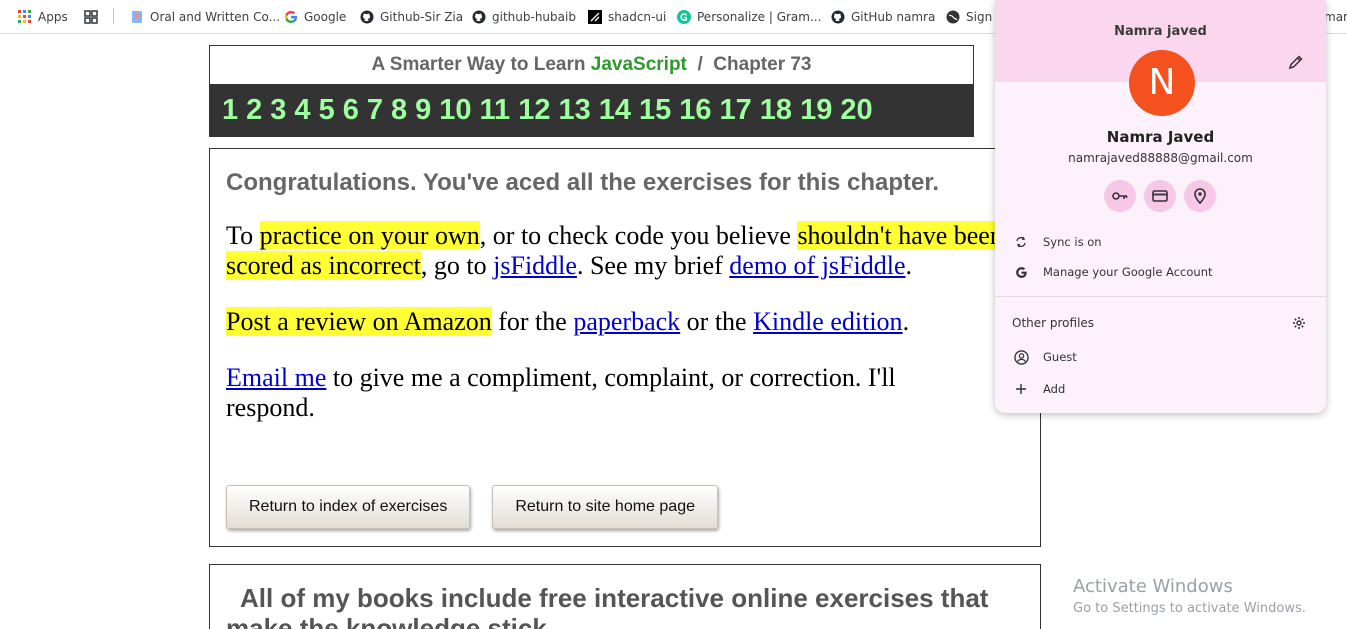 The height and width of the screenshot is (629, 1347). I want to click on jsfiddle-demo-link: demo of jsFiddle, so click(817, 265).